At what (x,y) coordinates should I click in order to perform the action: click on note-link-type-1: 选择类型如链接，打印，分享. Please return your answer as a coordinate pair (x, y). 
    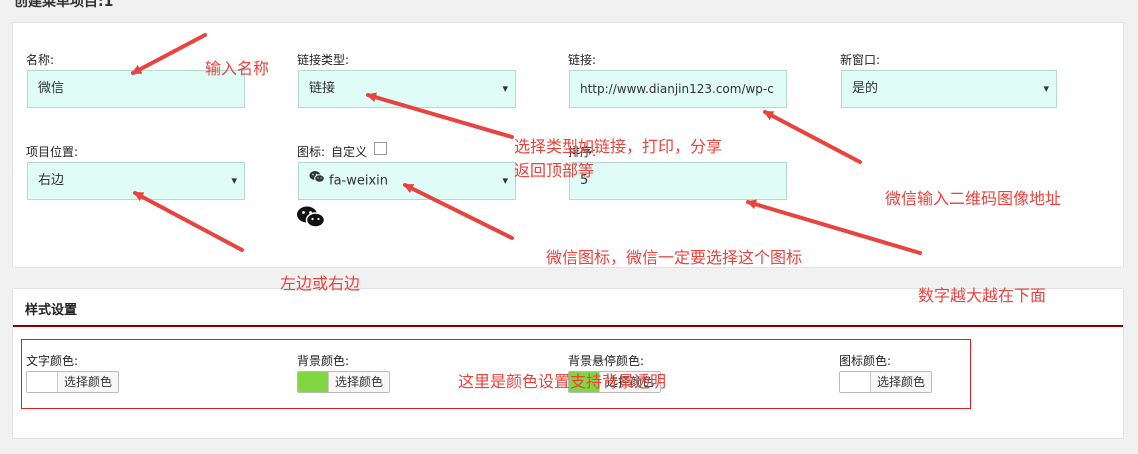
    Looking at the image, I should click on (618, 146).